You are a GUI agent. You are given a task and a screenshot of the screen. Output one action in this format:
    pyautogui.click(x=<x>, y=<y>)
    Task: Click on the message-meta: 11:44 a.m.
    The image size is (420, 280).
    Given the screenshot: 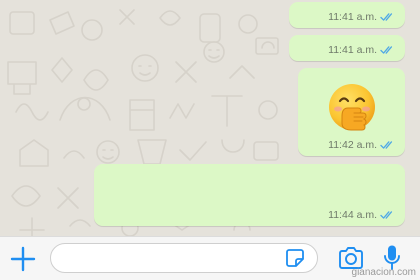 What is the action you would take?
    pyautogui.click(x=362, y=215)
    